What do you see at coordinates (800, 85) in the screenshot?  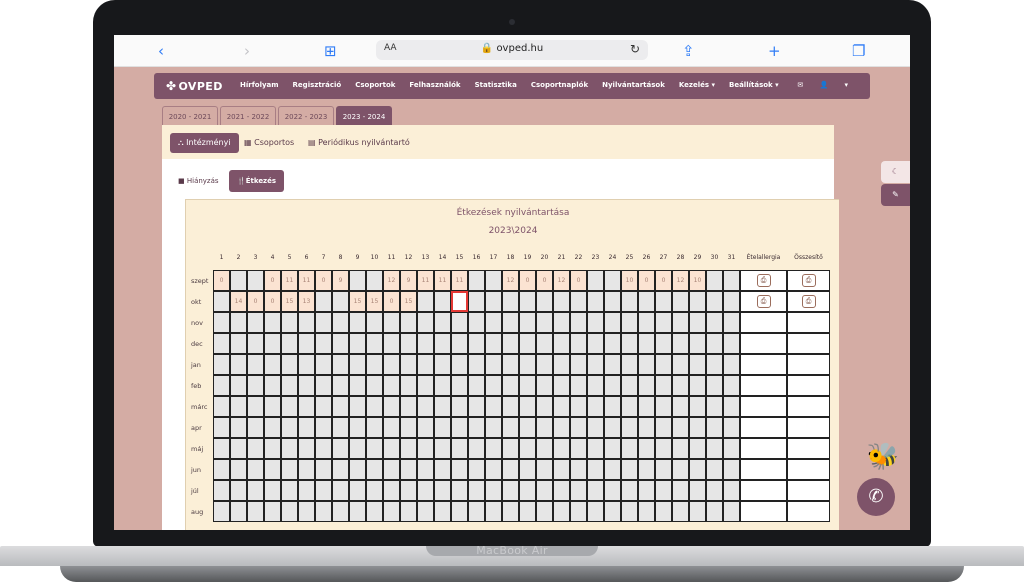 I see `mail-icon: ✉` at bounding box center [800, 85].